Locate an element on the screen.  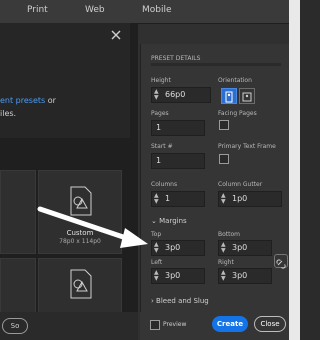
preview-label: Preview is located at coordinates (175, 324).